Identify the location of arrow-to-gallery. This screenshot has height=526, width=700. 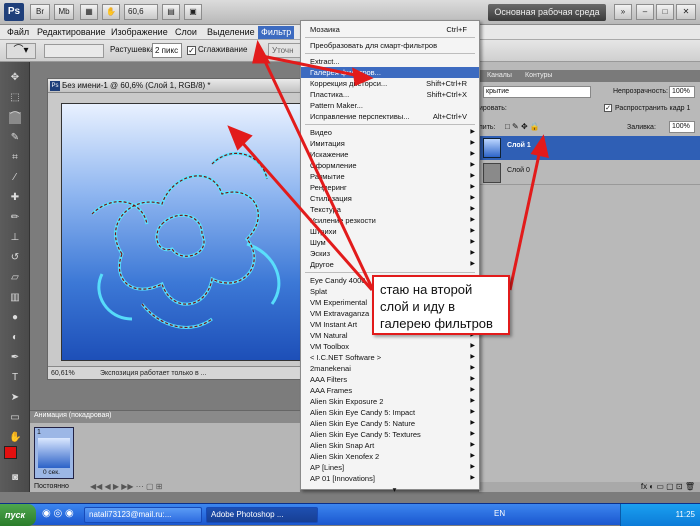
(311, 66).